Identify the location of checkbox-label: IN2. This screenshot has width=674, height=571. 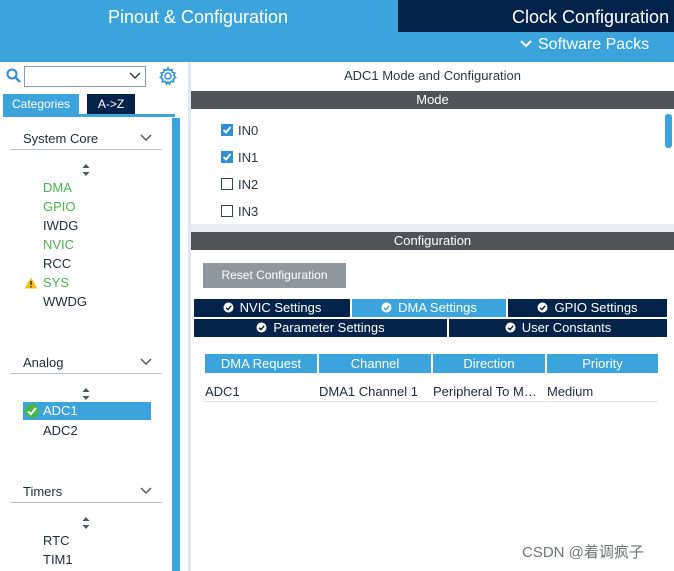
(248, 184).